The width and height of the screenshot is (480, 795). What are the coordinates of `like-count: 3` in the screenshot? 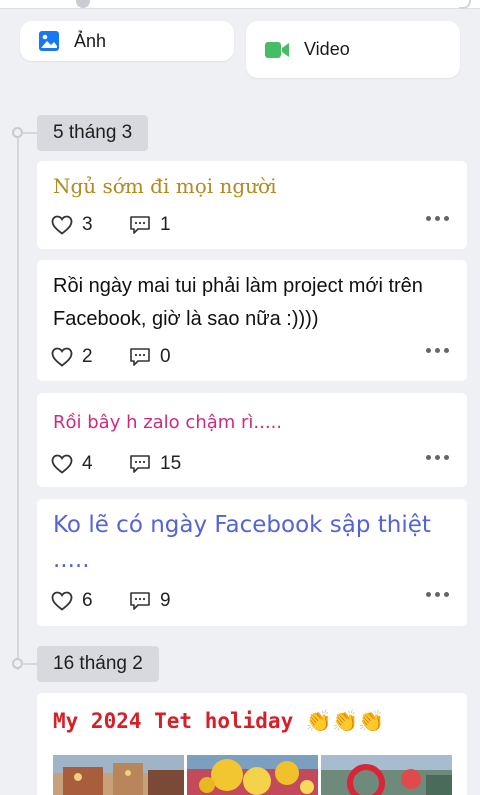 It's located at (72, 225).